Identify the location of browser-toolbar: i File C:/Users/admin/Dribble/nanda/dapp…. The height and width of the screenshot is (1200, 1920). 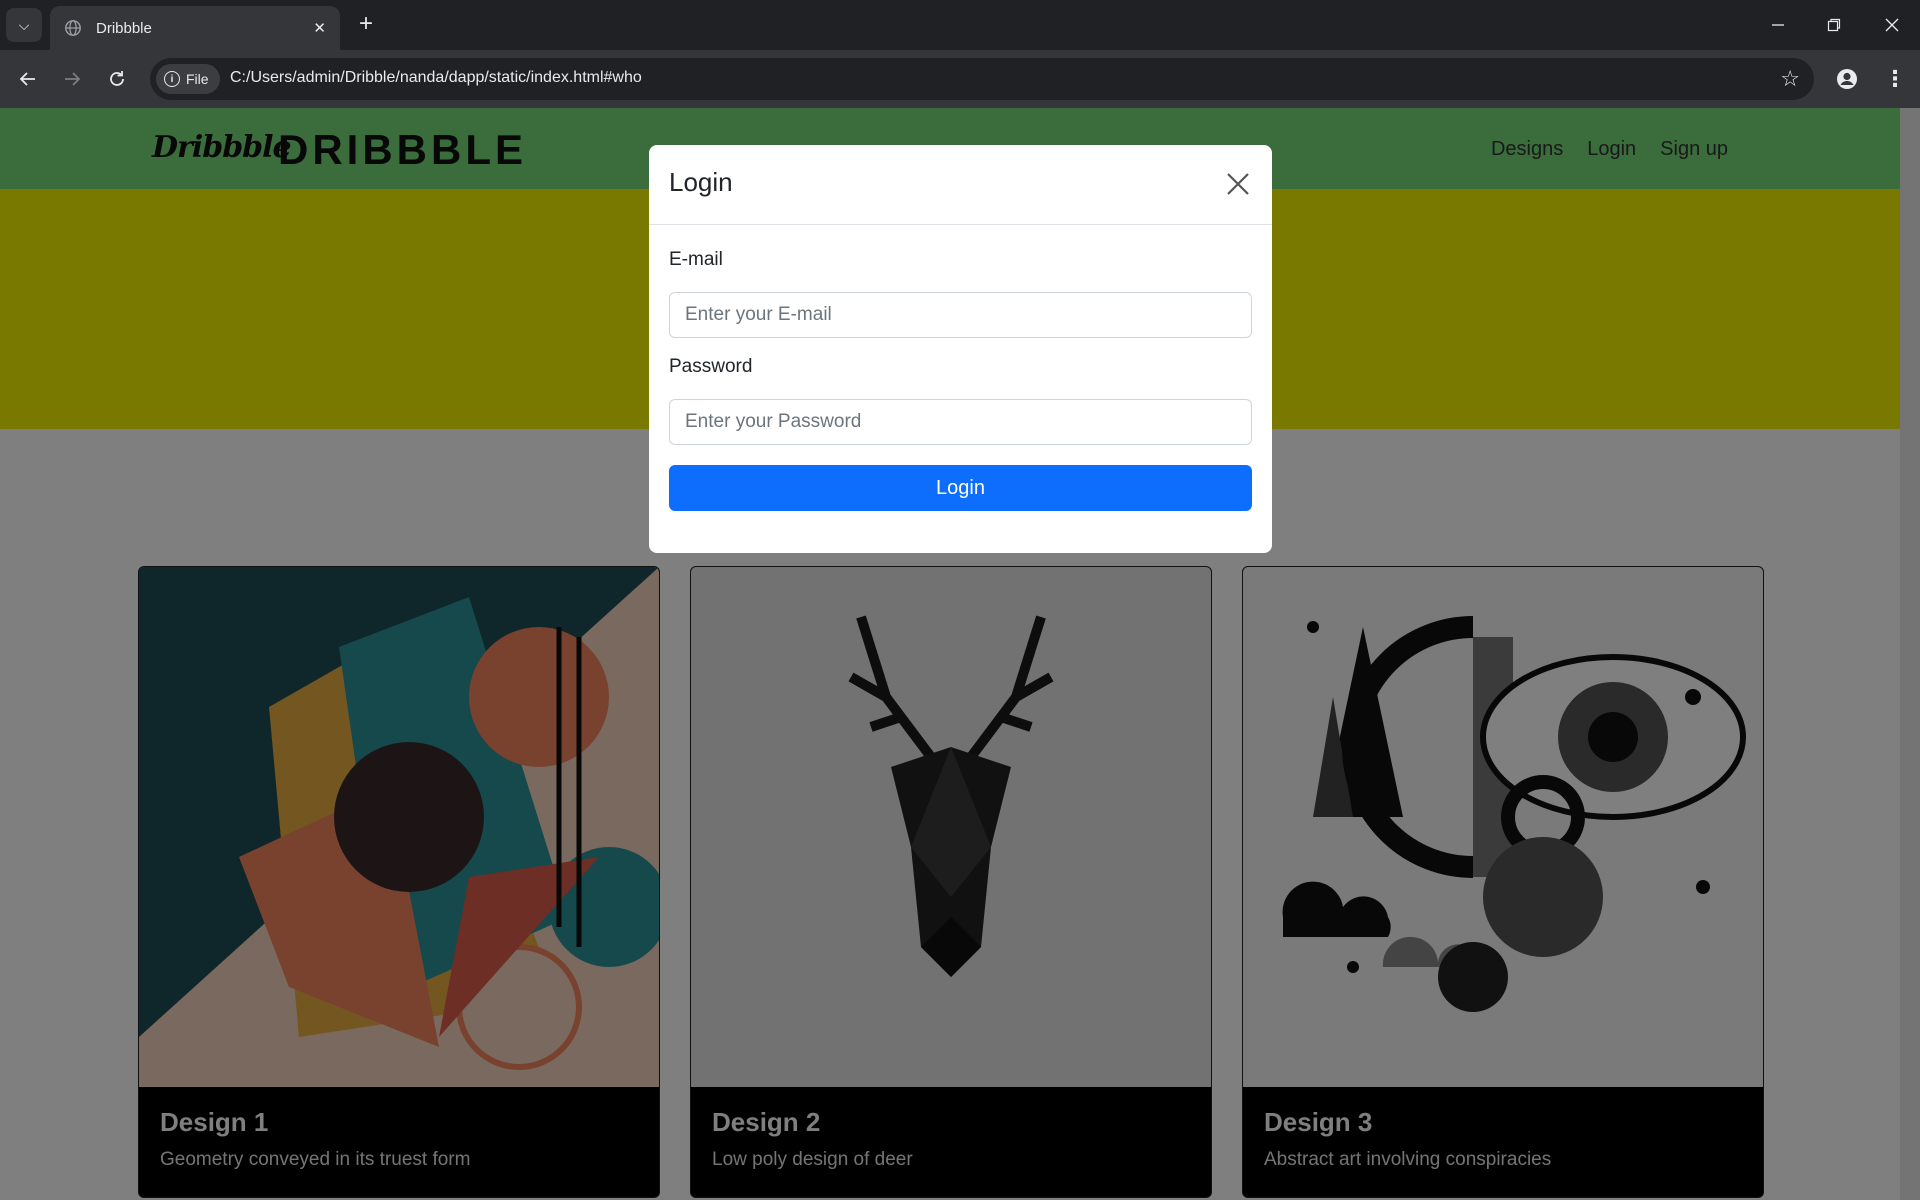
(960, 79).